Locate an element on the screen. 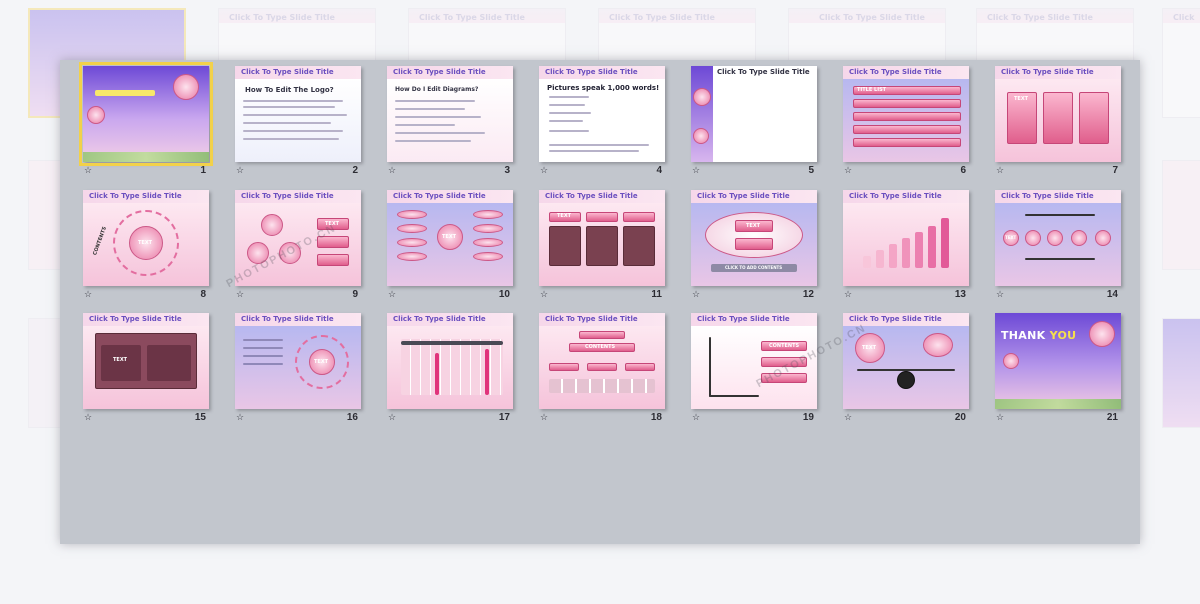 The height and width of the screenshot is (604, 1200). slide-number: 15 is located at coordinates (200, 417).